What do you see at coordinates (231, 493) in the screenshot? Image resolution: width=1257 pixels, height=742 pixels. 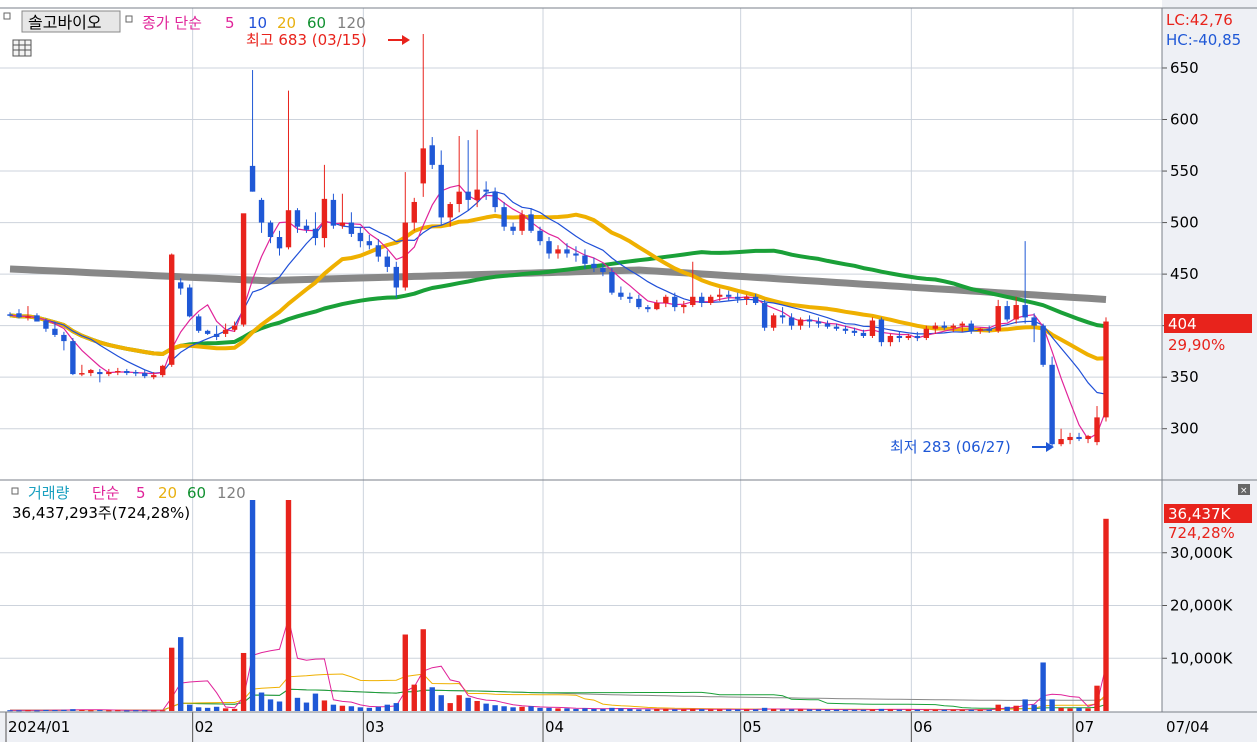 I see `volume-legend-period-120: 120` at bounding box center [231, 493].